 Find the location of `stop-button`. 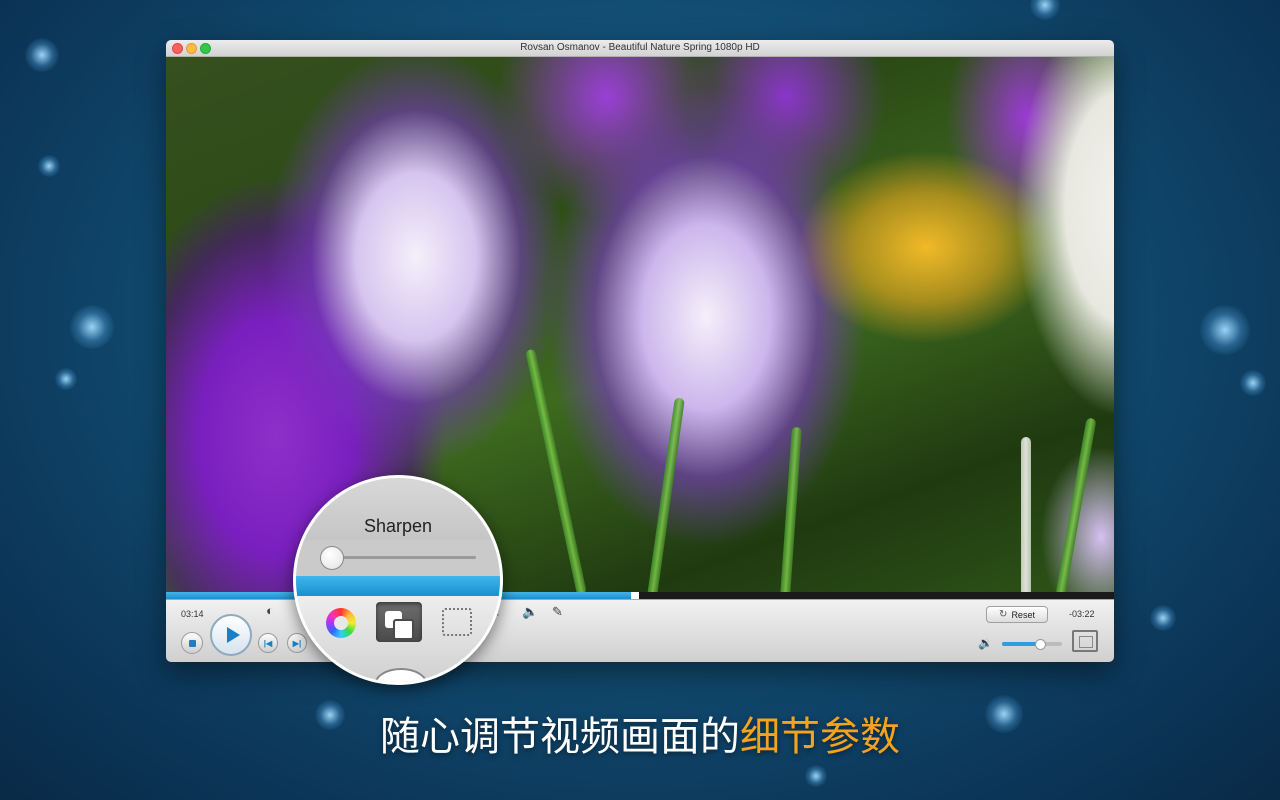

stop-button is located at coordinates (192, 643).